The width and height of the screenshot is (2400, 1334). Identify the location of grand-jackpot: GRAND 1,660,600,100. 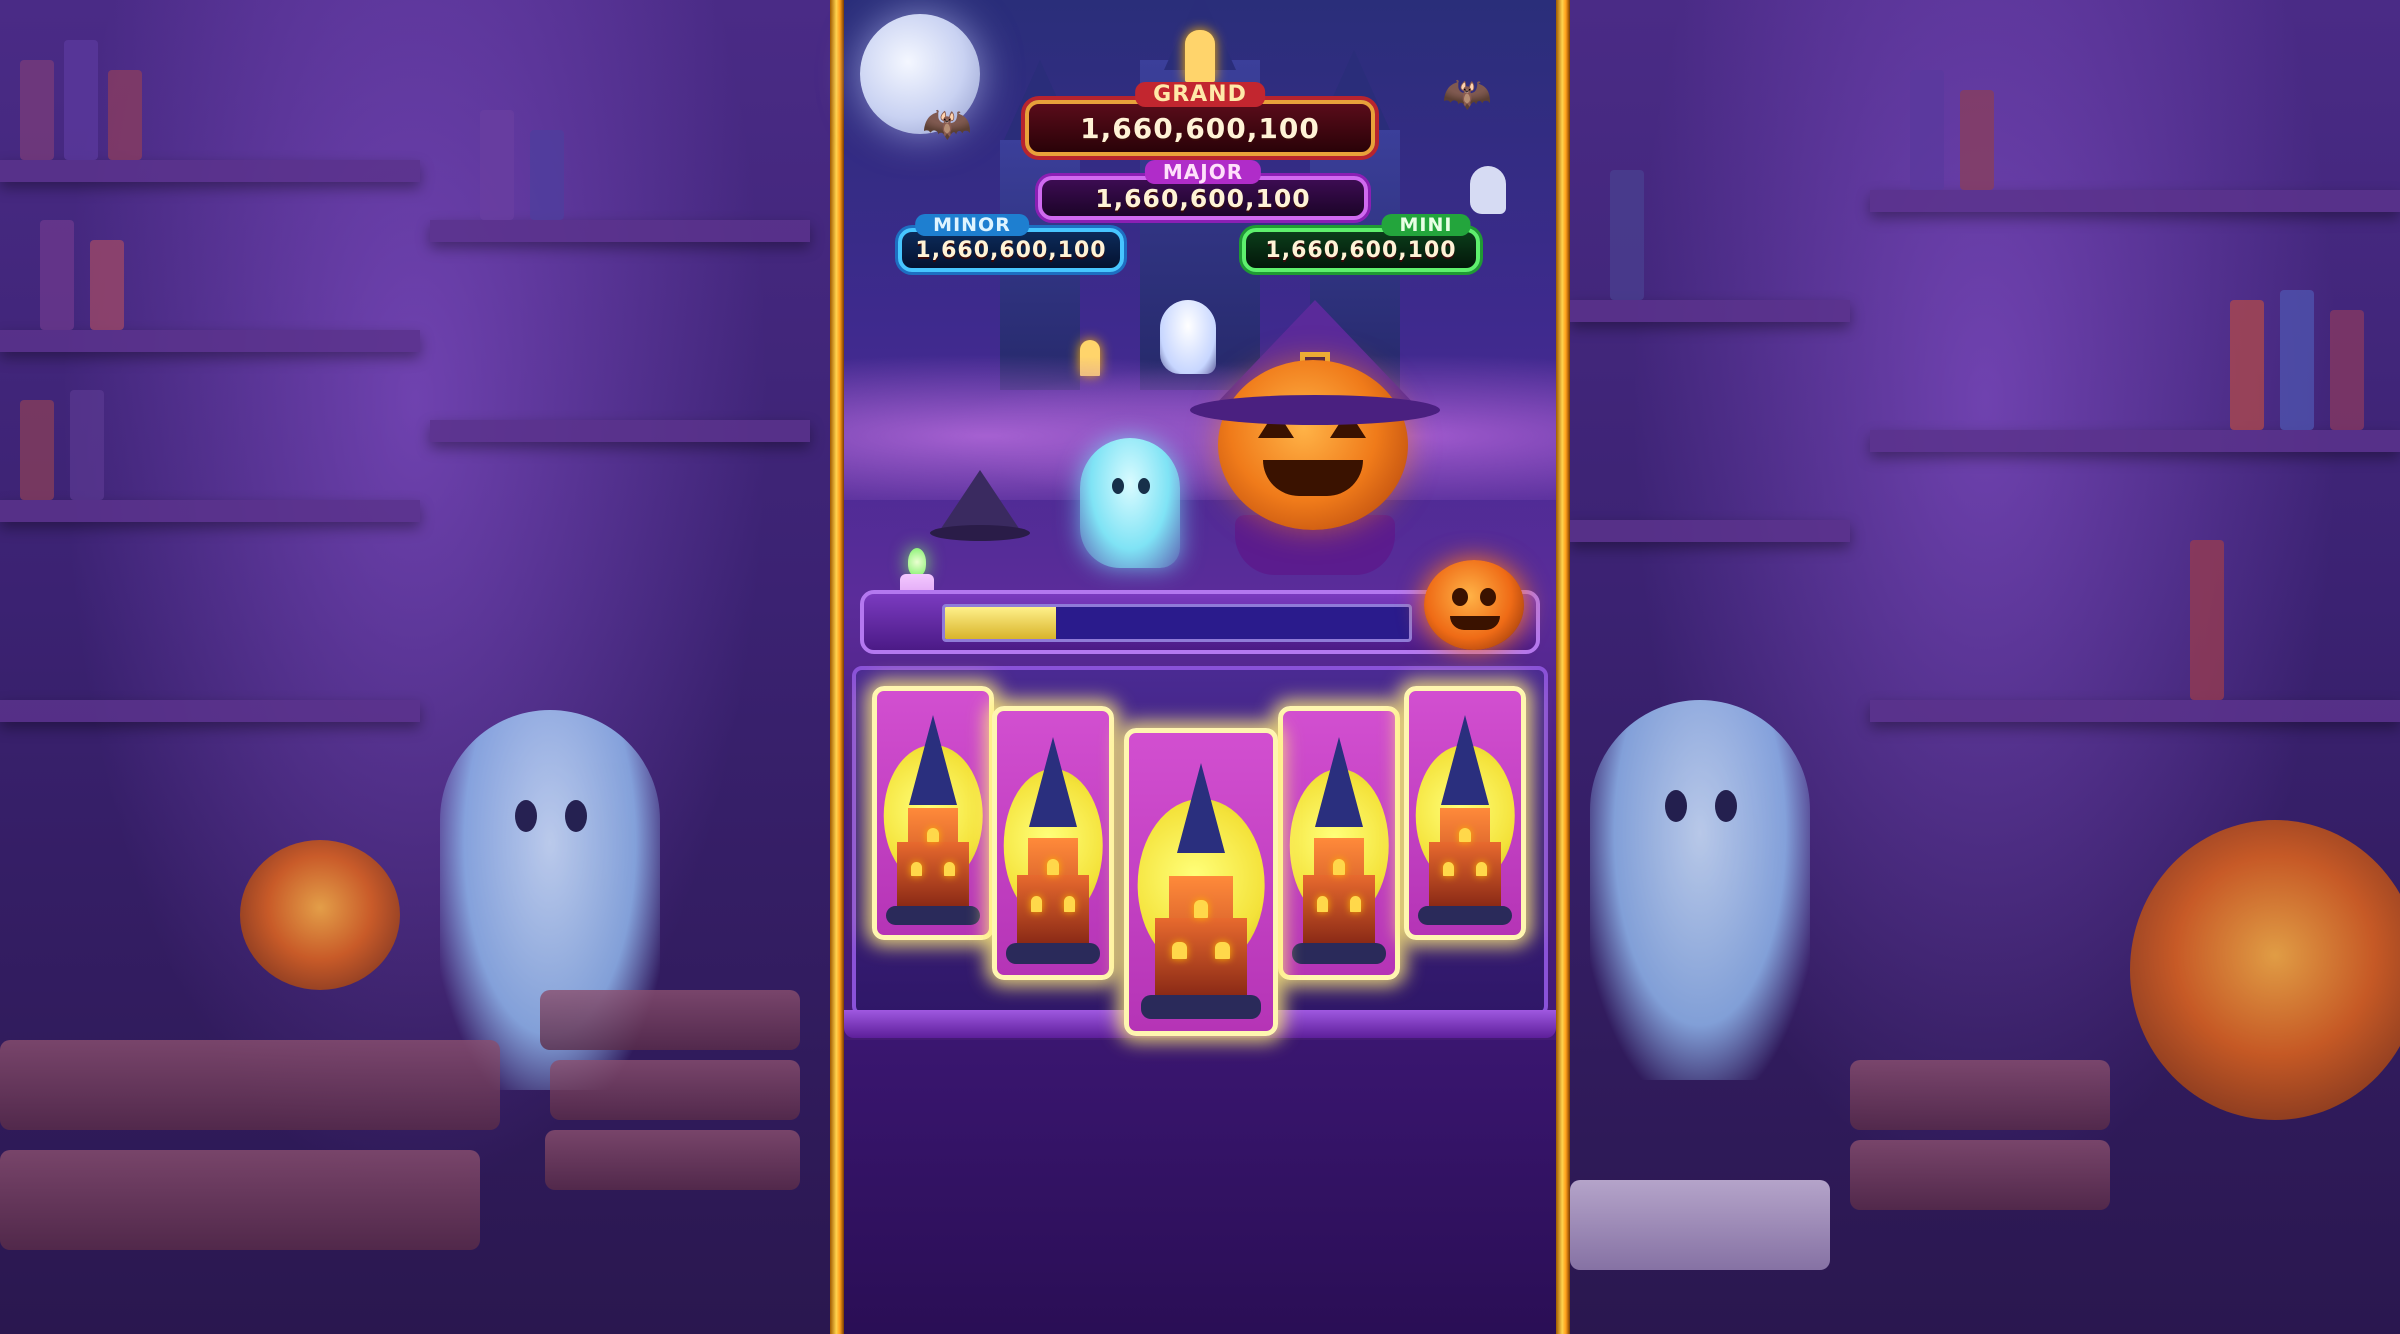
(1200, 119).